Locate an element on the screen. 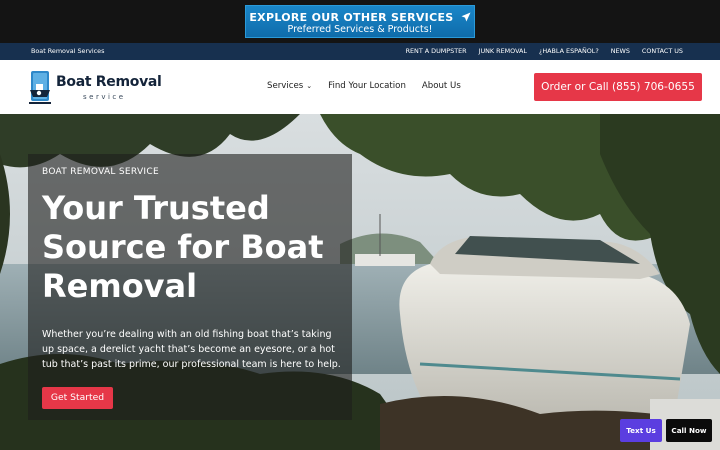  get-started-button: Get Started is located at coordinates (77, 398).